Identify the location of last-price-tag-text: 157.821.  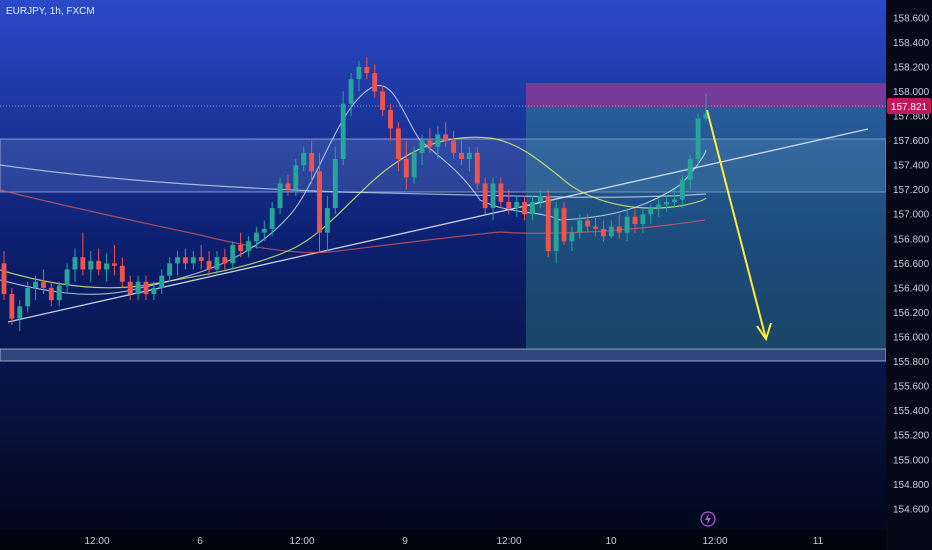
(909, 107).